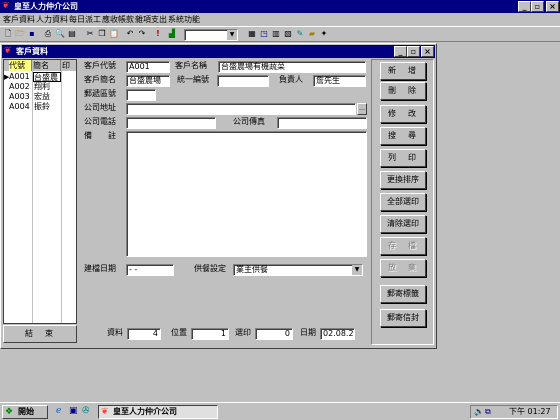 The width and height of the screenshot is (560, 420). What do you see at coordinates (403, 91) in the screenshot?
I see `delete-button: 刪 除` at bounding box center [403, 91].